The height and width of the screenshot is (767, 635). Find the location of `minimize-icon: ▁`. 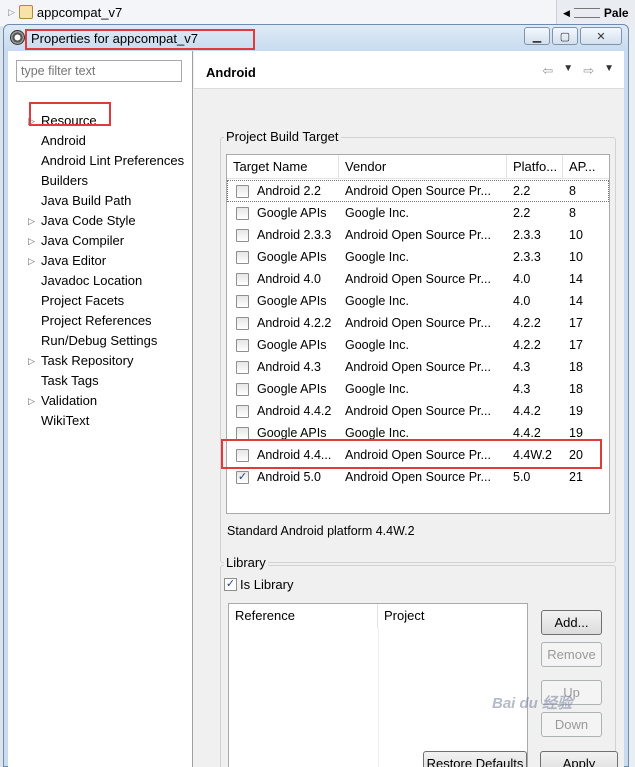

minimize-icon: ▁ is located at coordinates (537, 36).